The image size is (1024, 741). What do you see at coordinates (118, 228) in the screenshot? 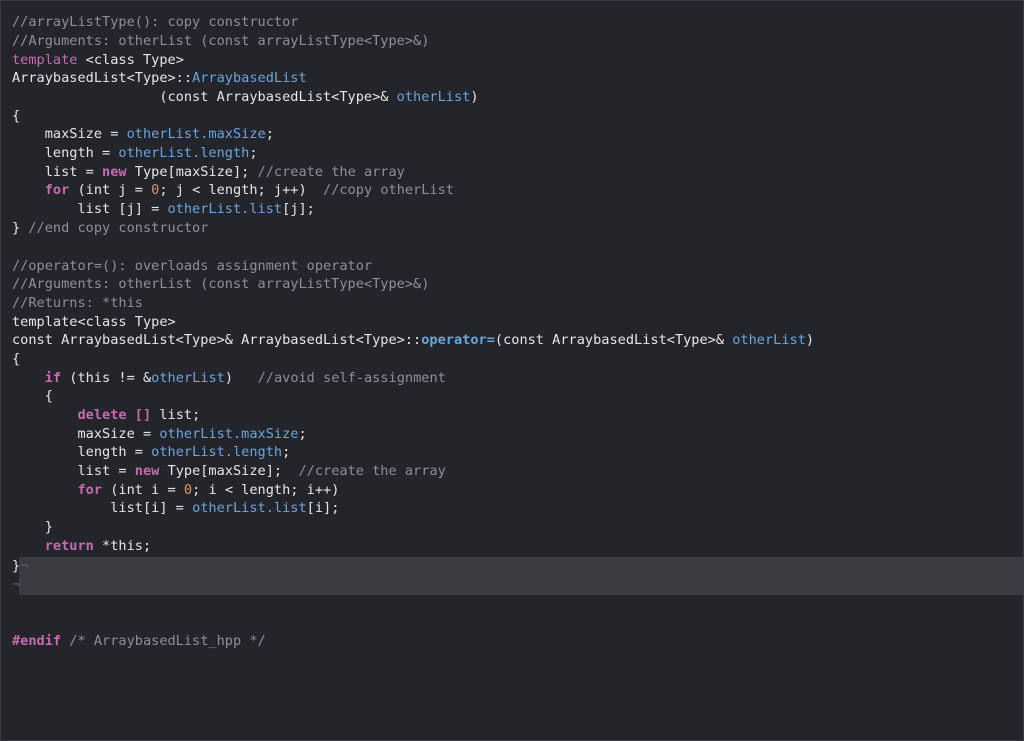
I see `comment: //end copy constructor` at bounding box center [118, 228].